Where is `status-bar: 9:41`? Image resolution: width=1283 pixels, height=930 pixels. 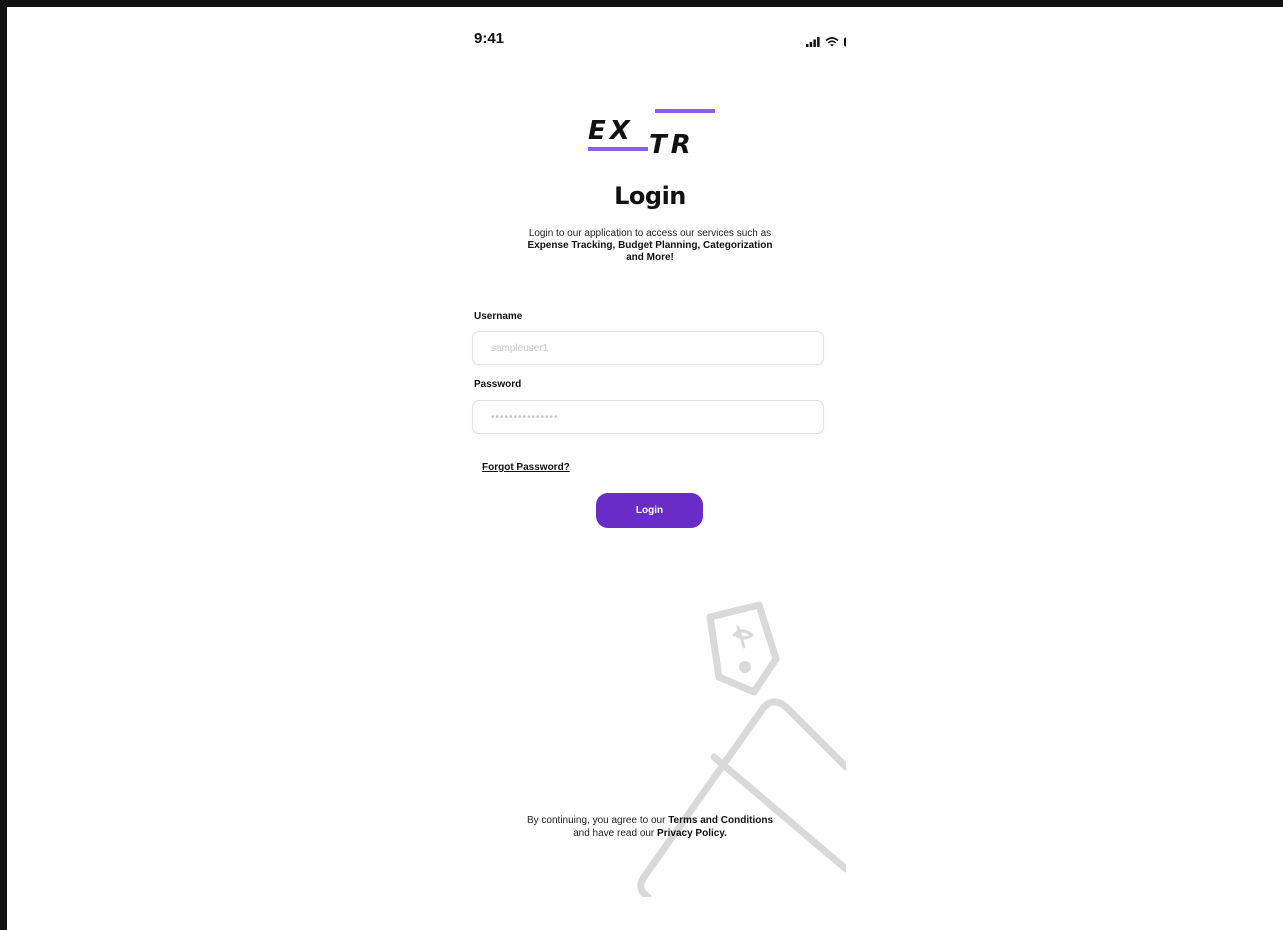 status-bar: 9:41 is located at coordinates (650, 29).